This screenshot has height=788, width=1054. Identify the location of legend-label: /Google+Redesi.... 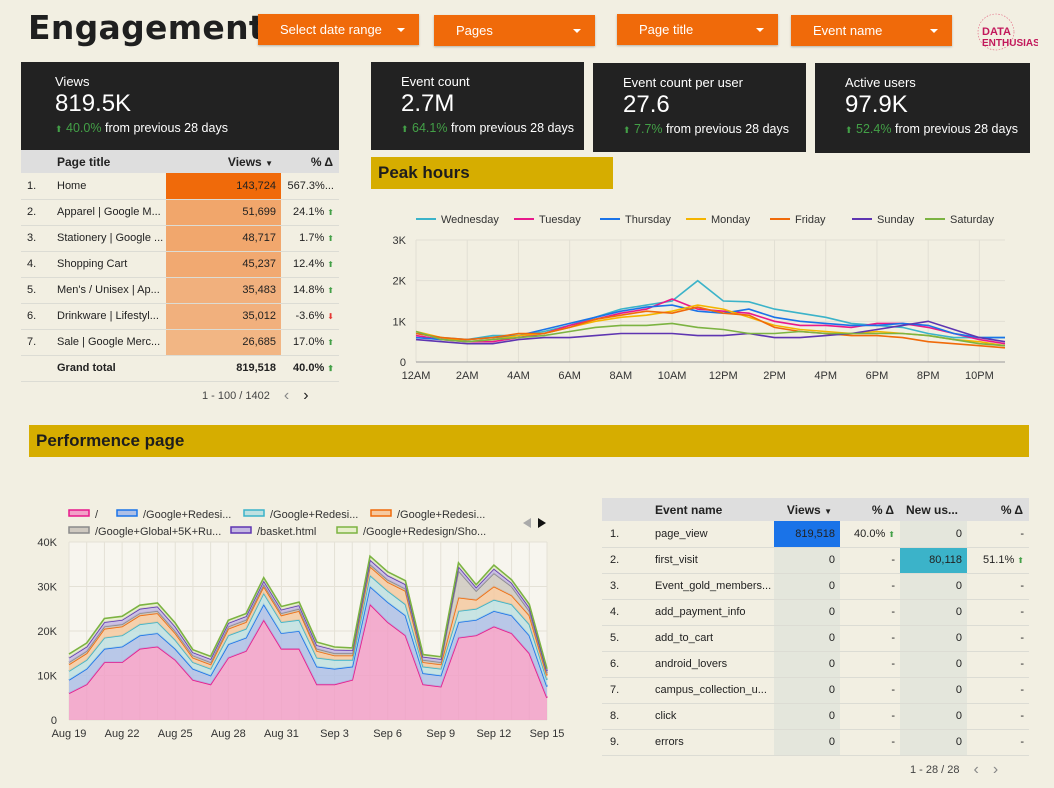
(314, 515).